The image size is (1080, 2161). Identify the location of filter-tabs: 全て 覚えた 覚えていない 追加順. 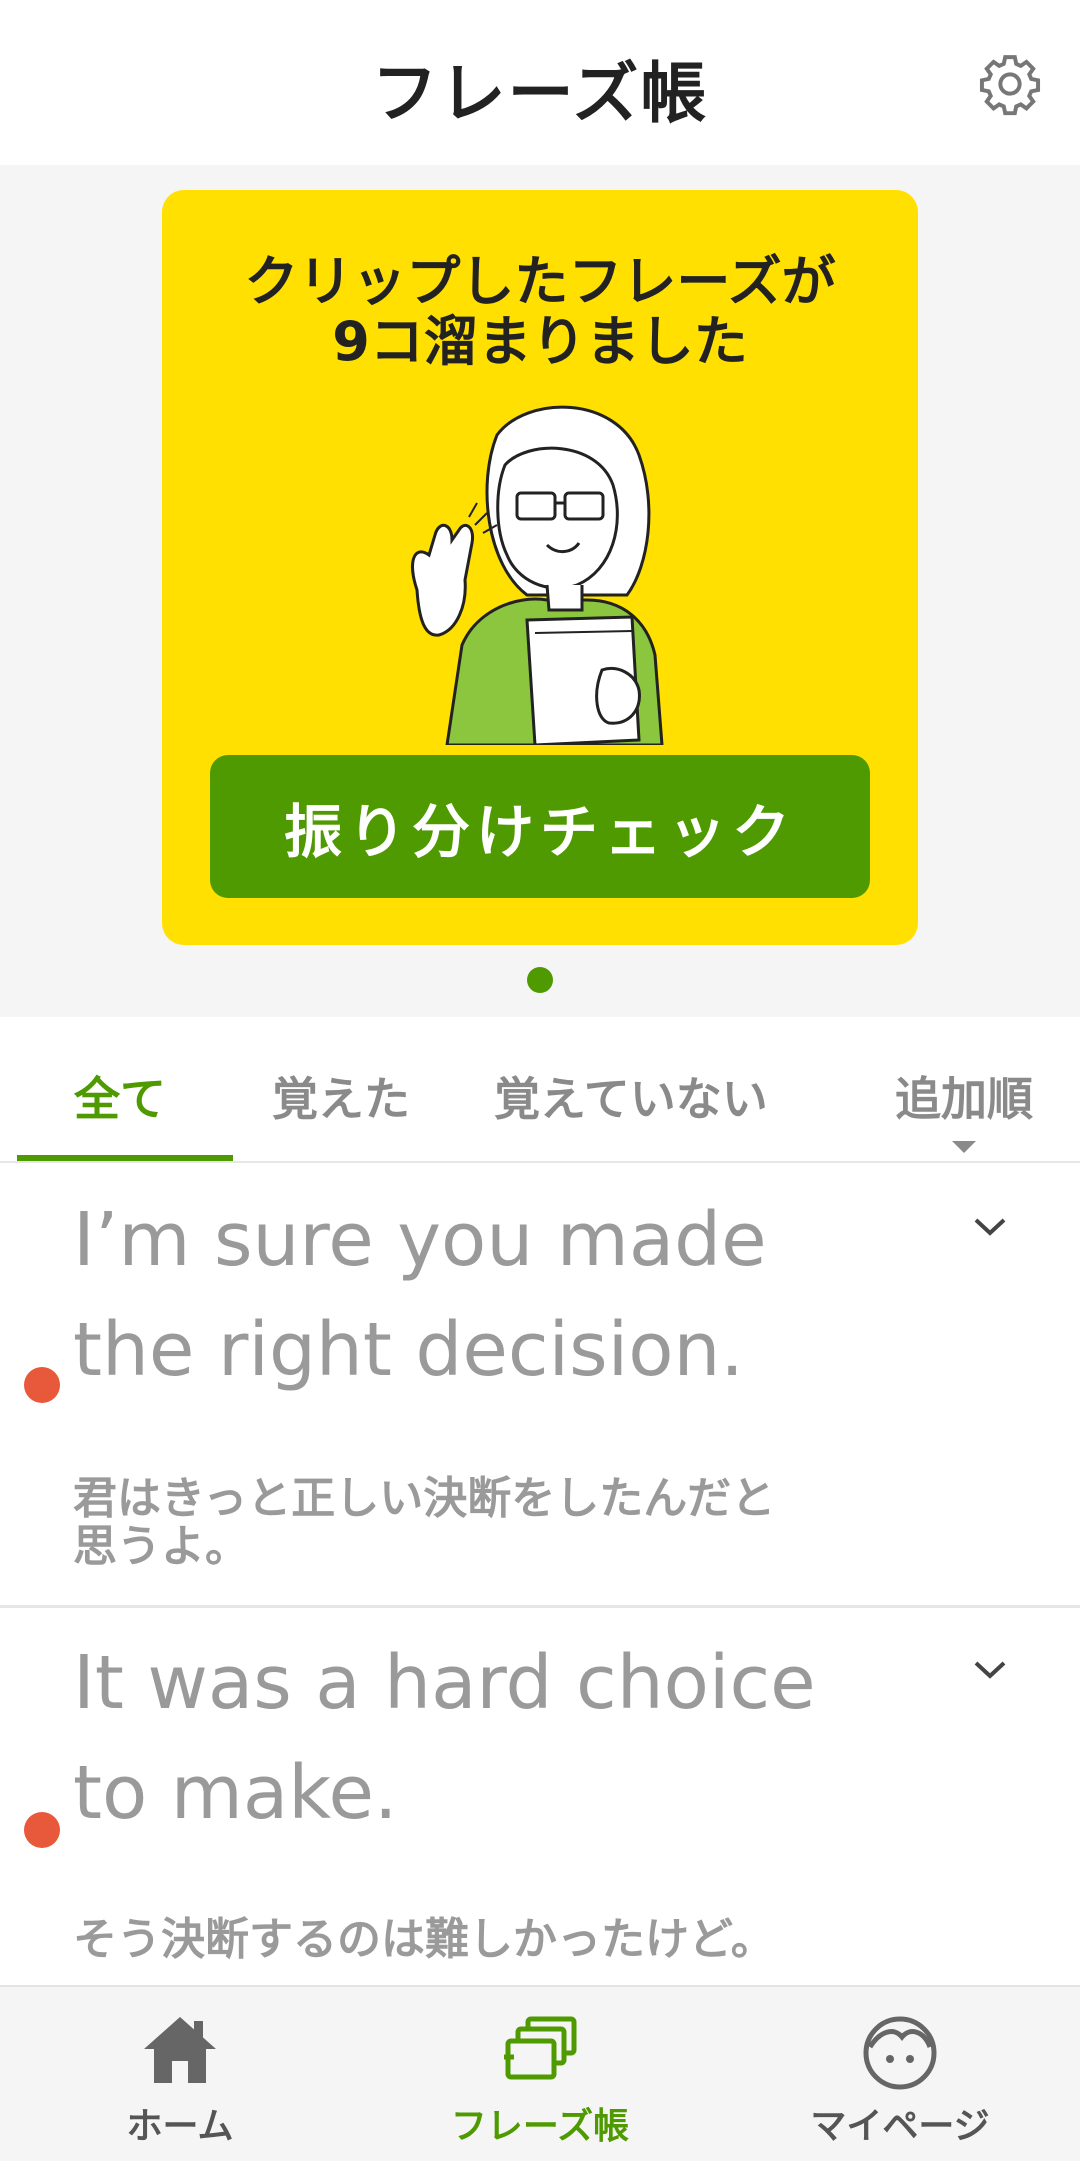
(540, 1090).